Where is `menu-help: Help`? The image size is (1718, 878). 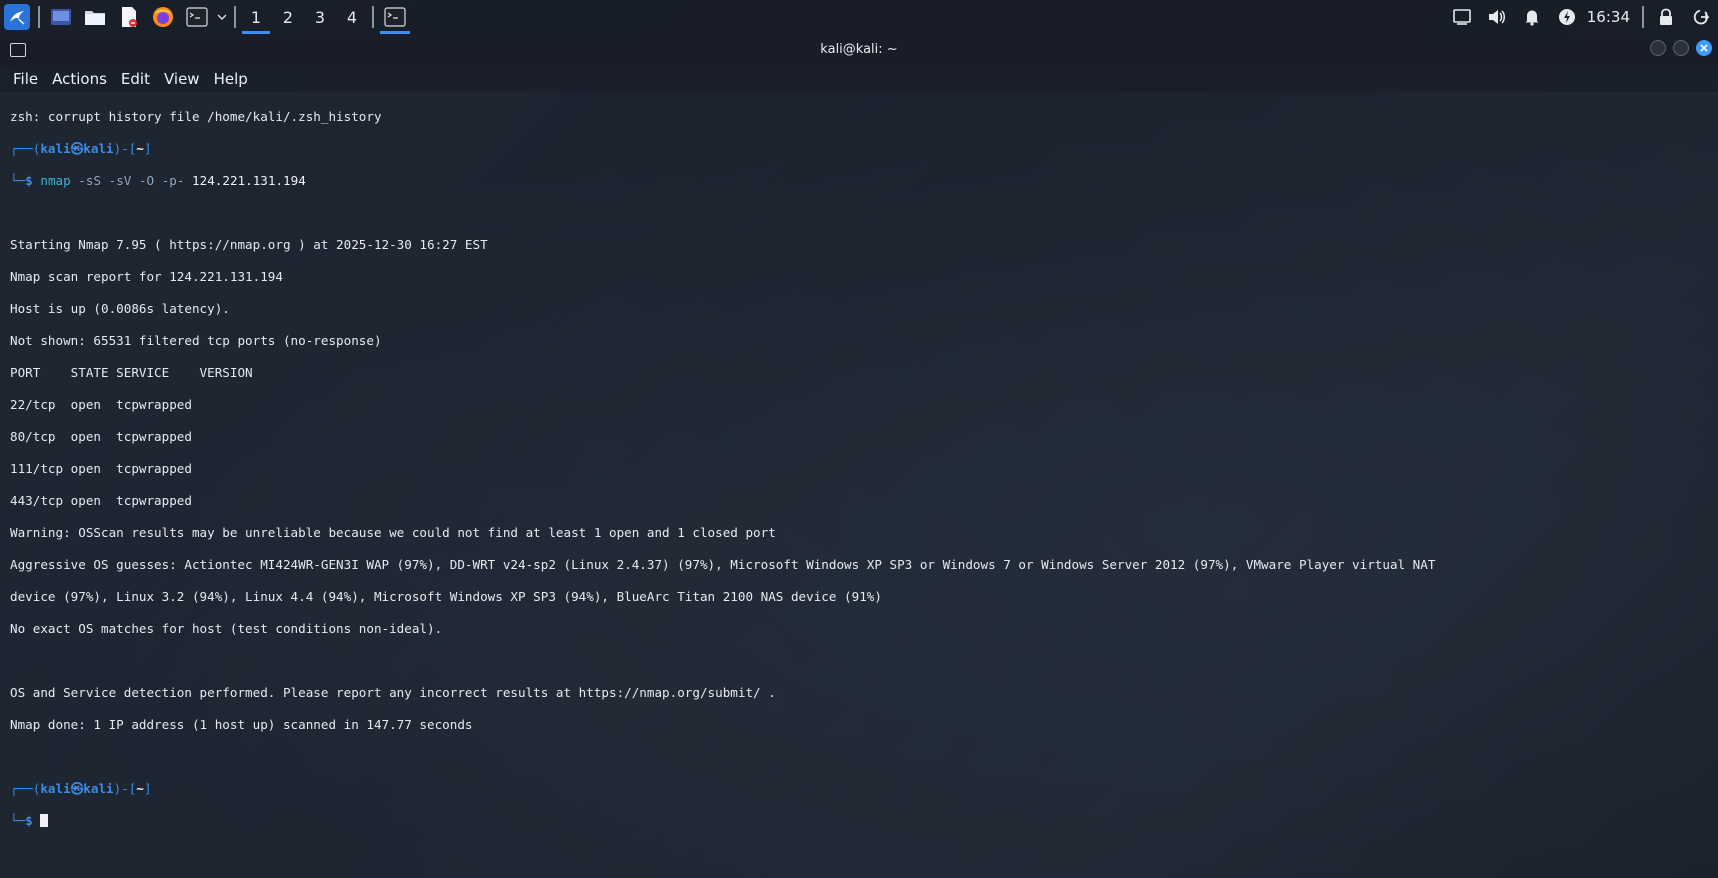
menu-help: Help is located at coordinates (231, 79).